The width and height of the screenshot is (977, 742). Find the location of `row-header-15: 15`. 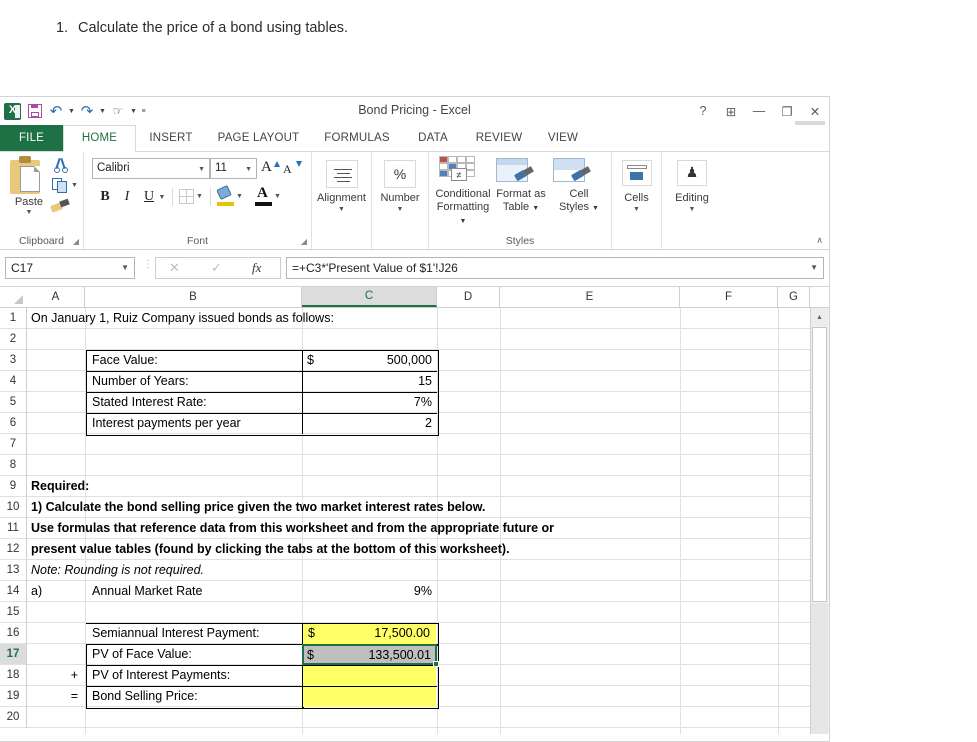

row-header-15: 15 is located at coordinates (13, 612).